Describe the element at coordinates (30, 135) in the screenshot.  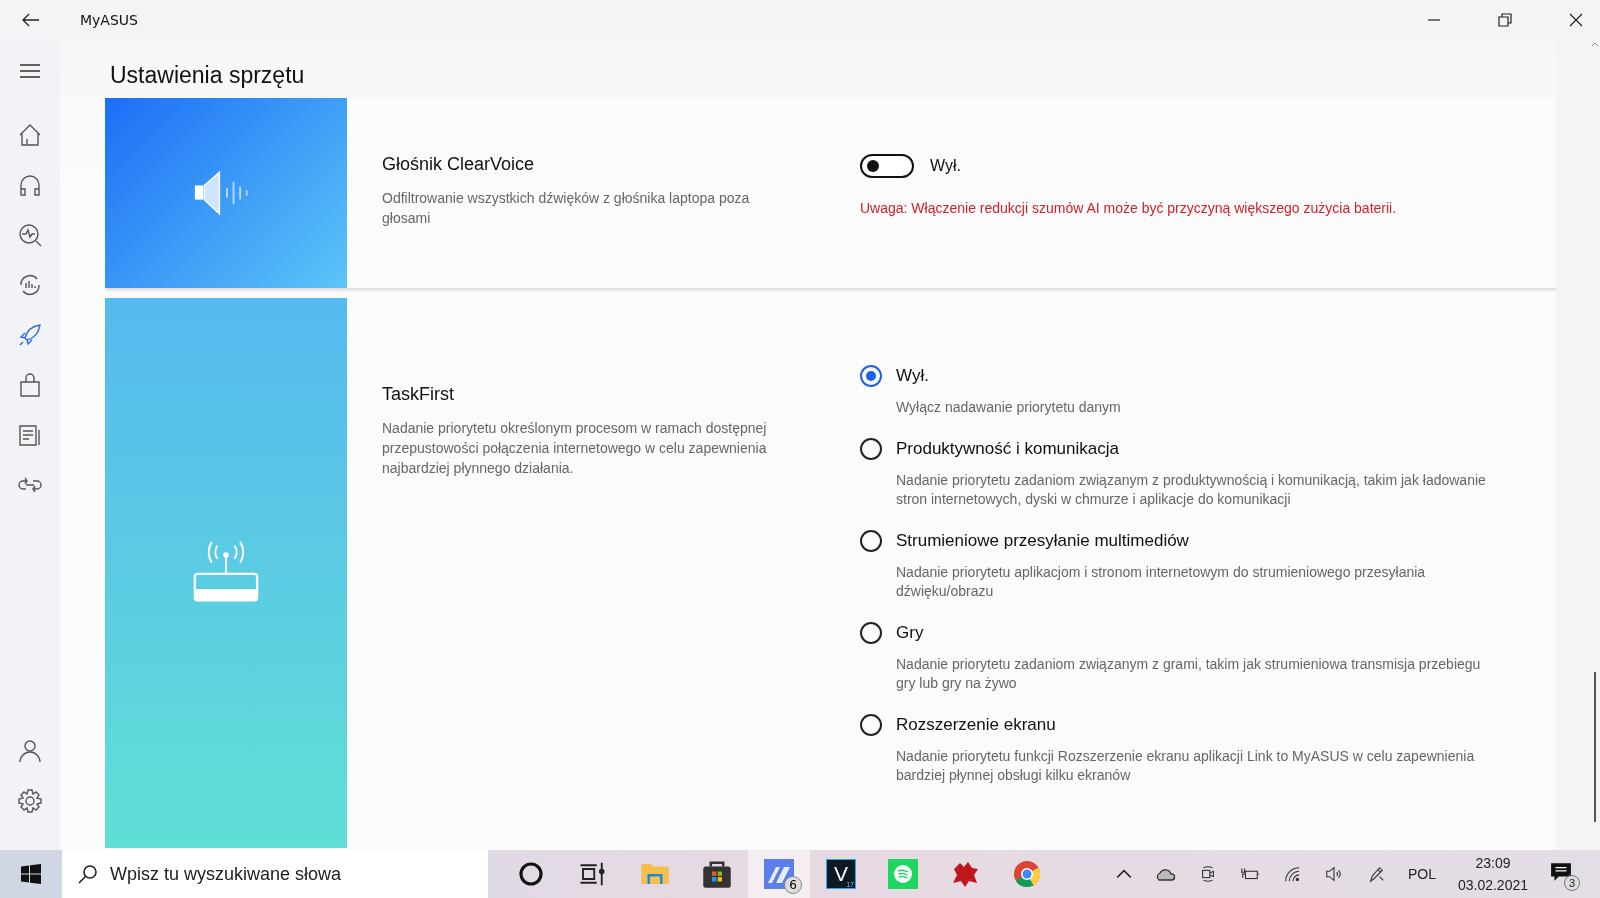
I see `home-icon` at that location.